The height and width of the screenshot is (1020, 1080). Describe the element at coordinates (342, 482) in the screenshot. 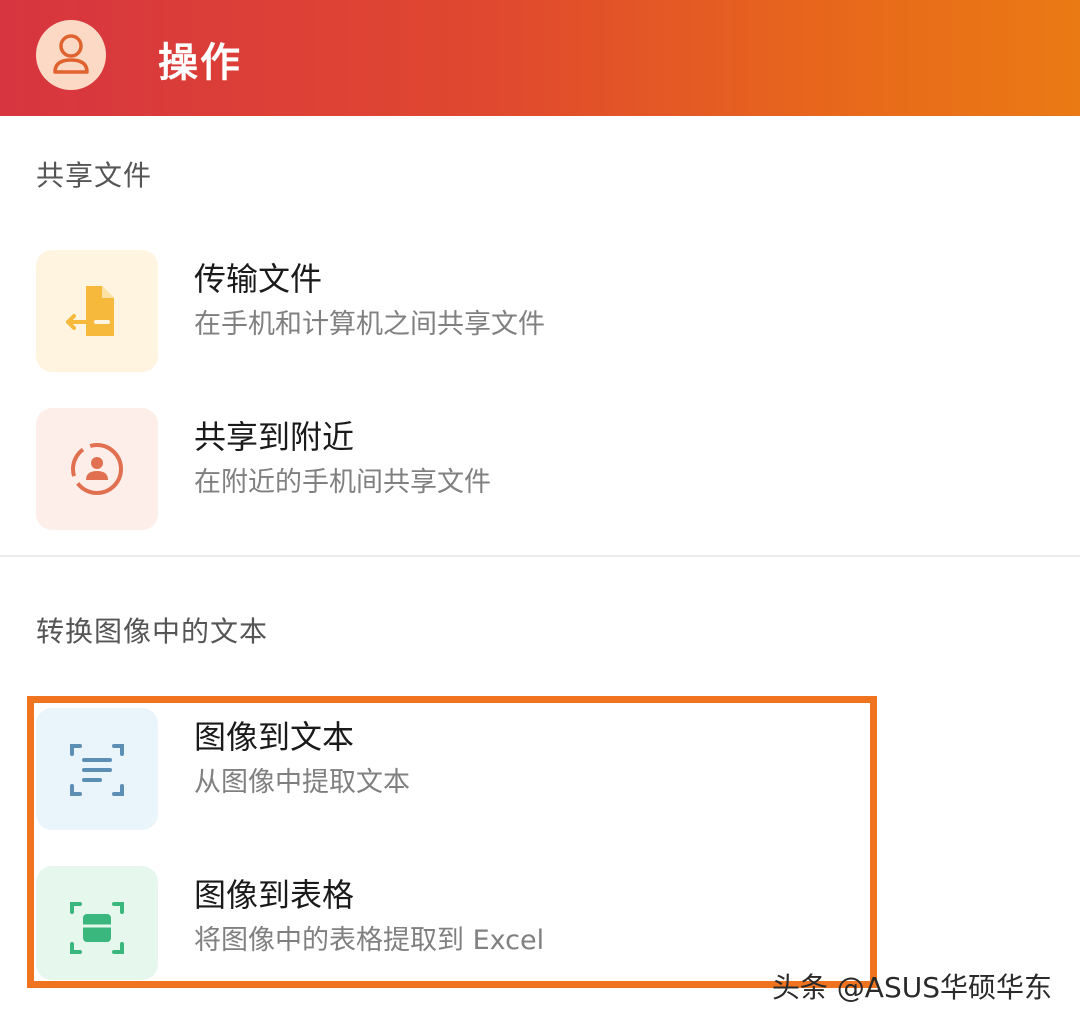

I see `item-subtitle: 在附近的手机间共享文件` at that location.